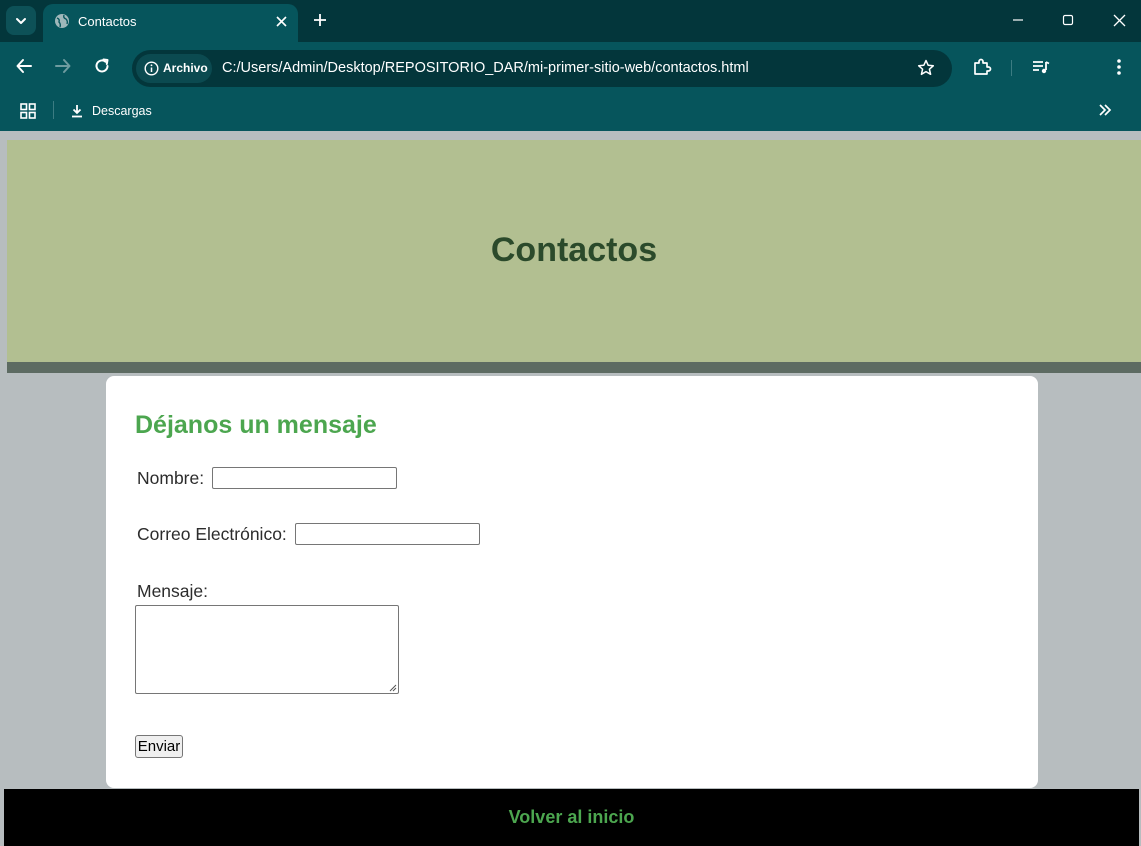  What do you see at coordinates (267, 649) in the screenshot?
I see `message-textarea` at bounding box center [267, 649].